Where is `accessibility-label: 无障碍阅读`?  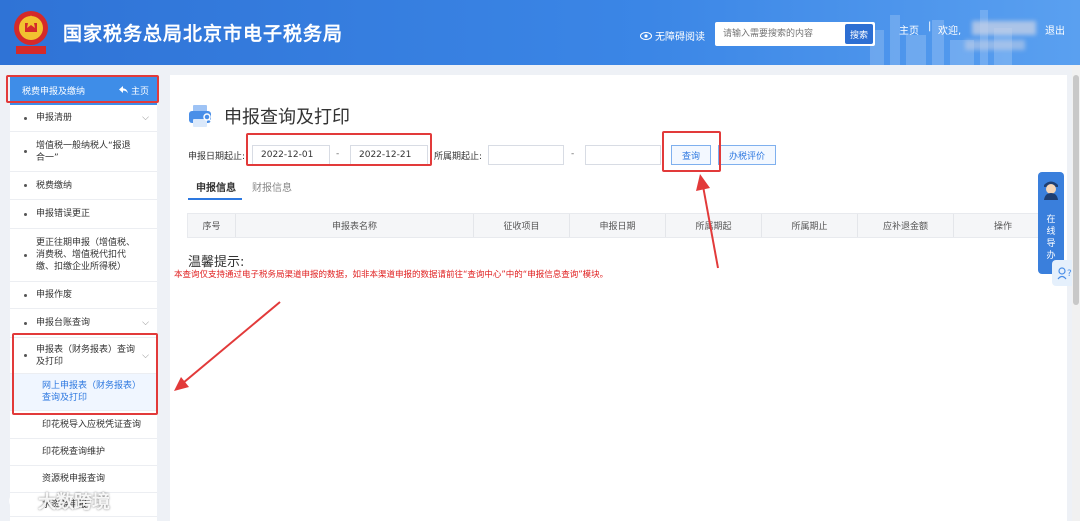 accessibility-label: 无障碍阅读 is located at coordinates (680, 37).